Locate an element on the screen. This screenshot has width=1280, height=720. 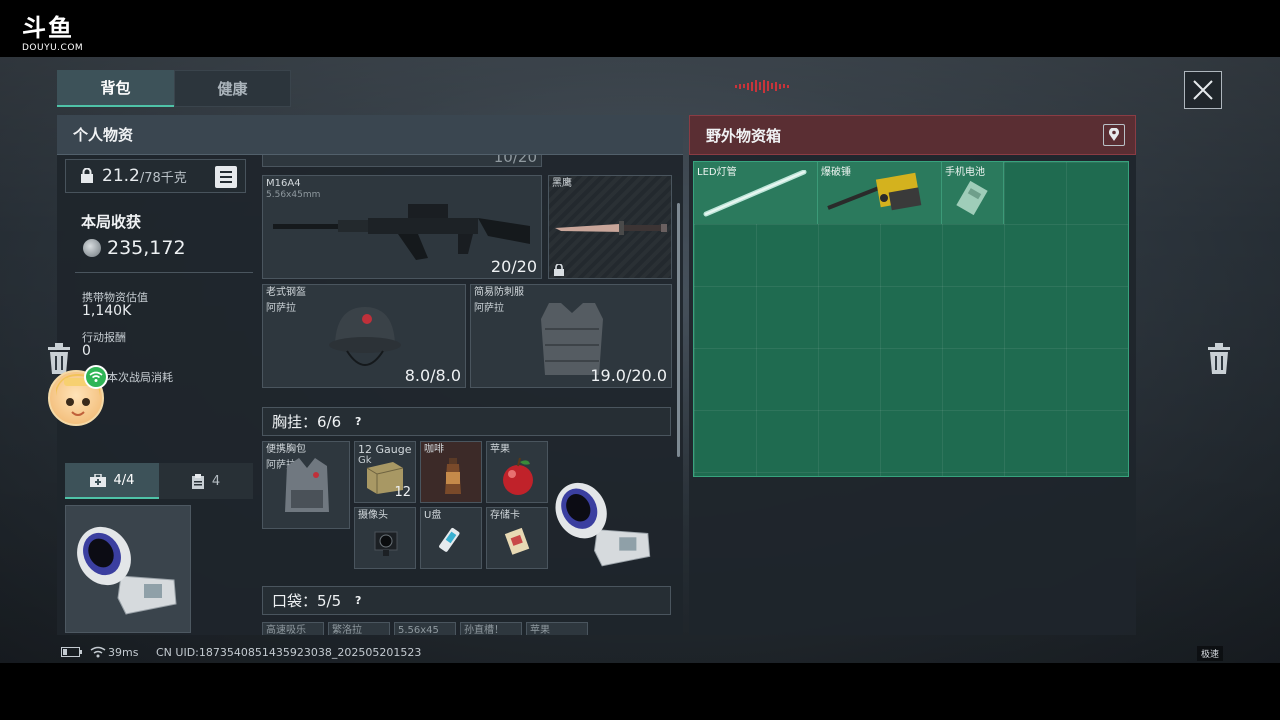
loot-led-tube: LED灯管 is located at coordinates (756, 193).